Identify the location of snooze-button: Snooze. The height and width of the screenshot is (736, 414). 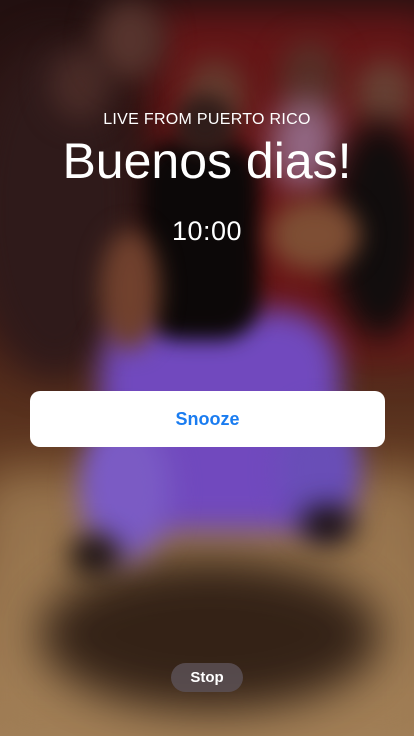
(207, 419).